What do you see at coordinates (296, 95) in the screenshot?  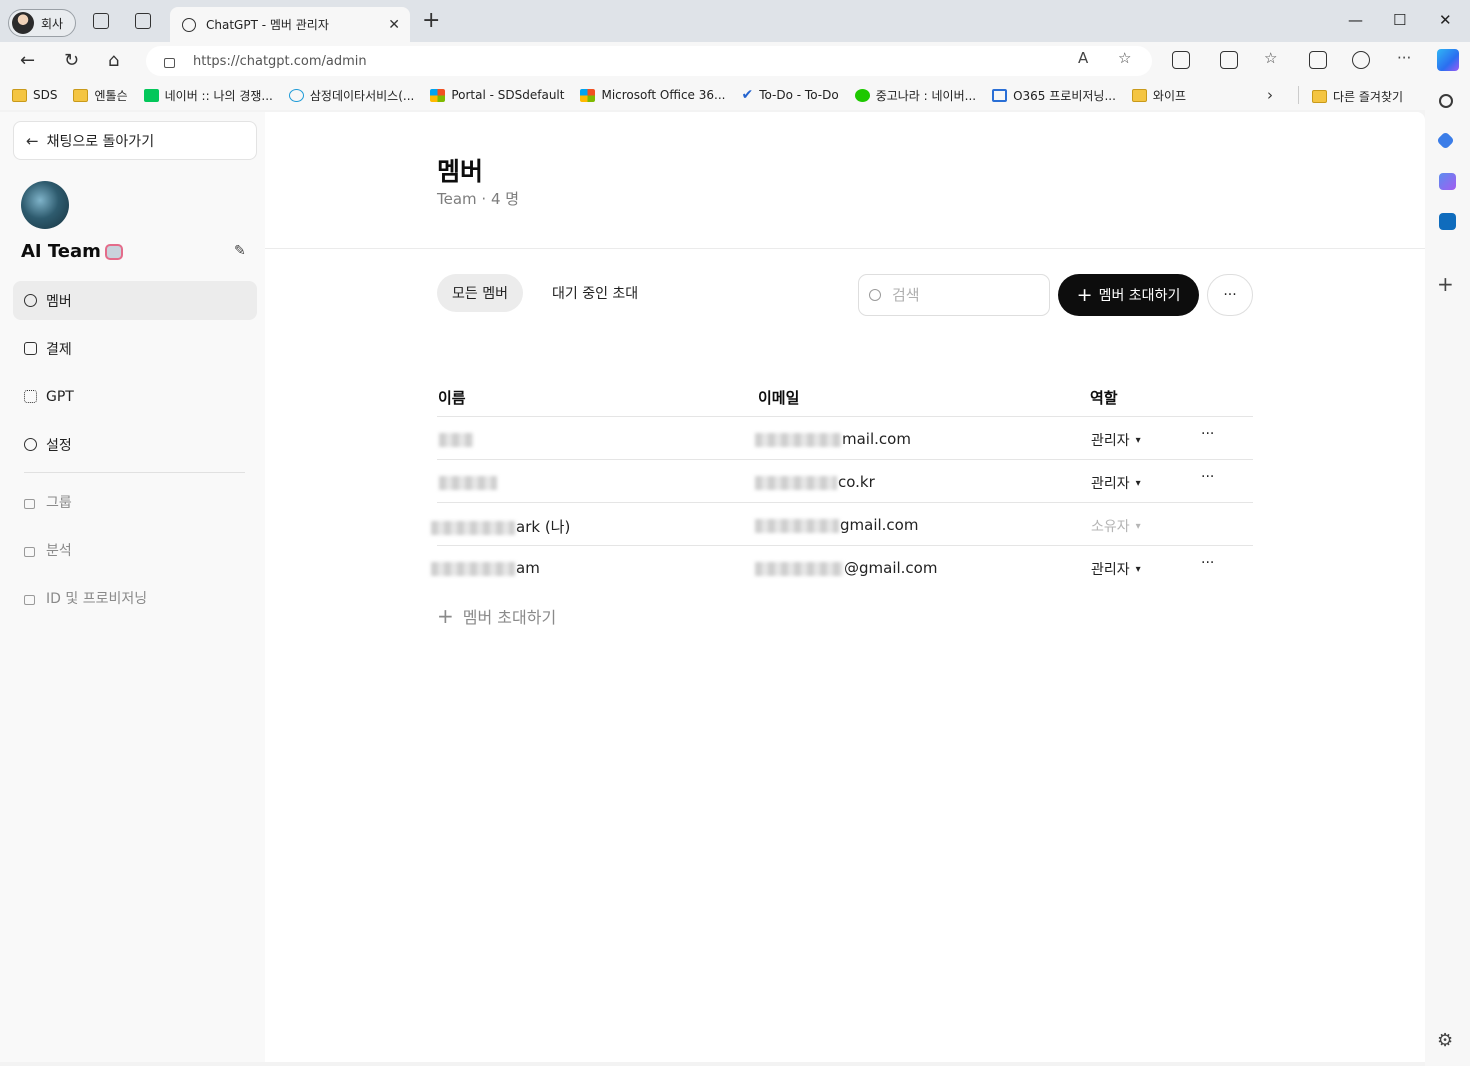 I see `globe-icon` at bounding box center [296, 95].